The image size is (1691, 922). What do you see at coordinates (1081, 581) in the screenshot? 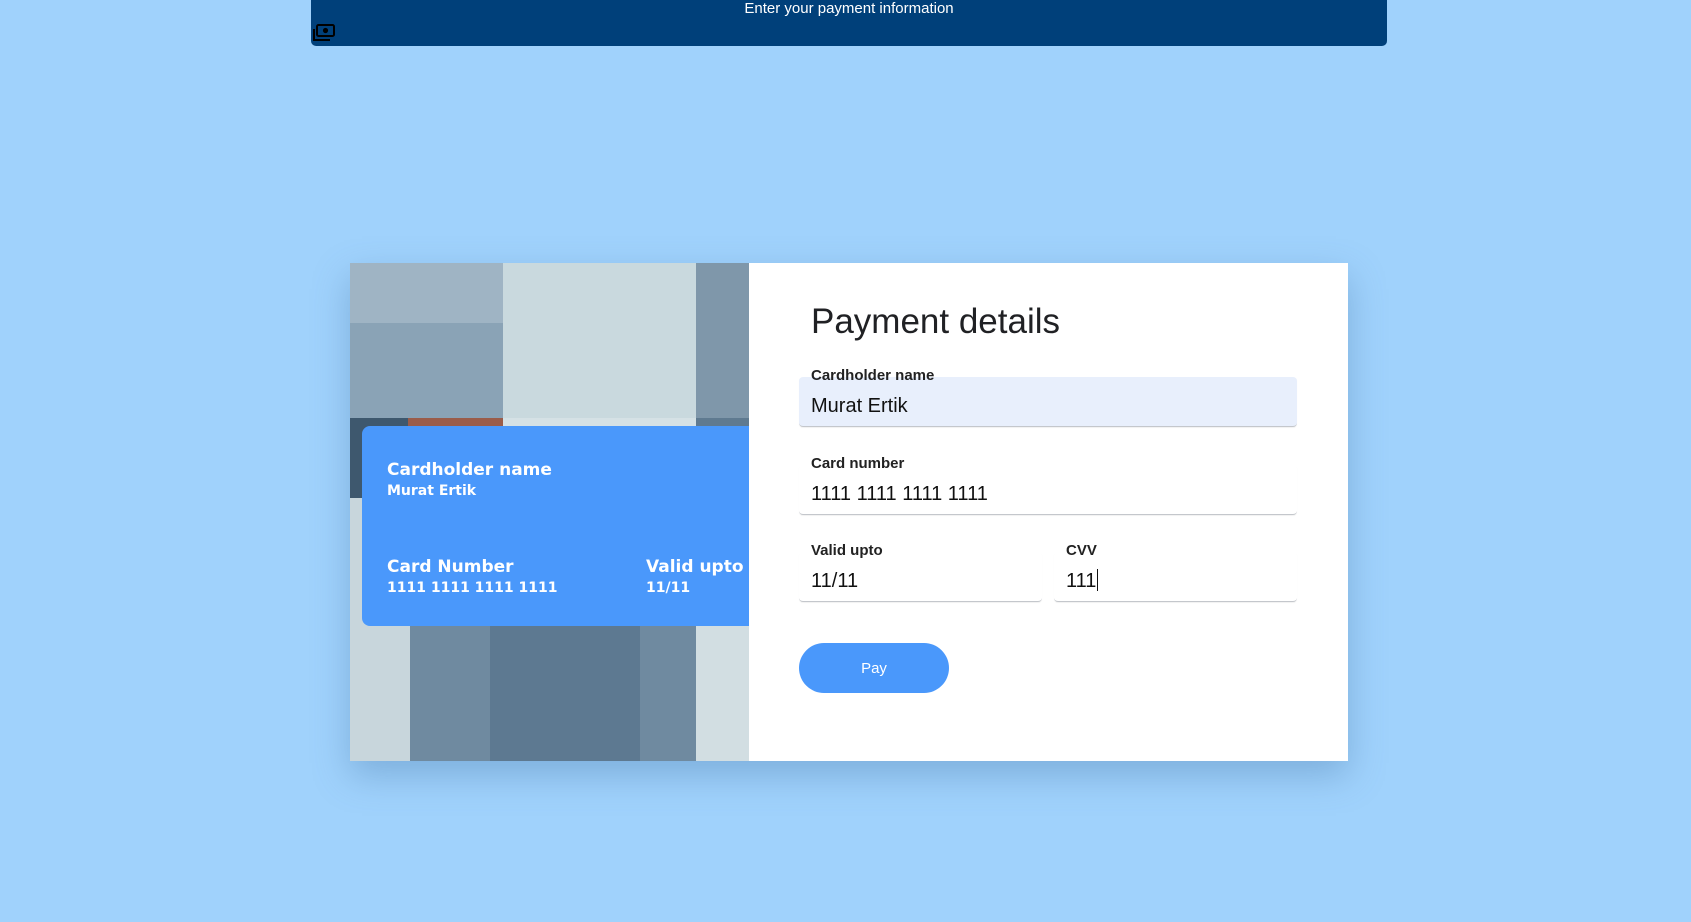
I see `cvv-value: 111` at bounding box center [1081, 581].